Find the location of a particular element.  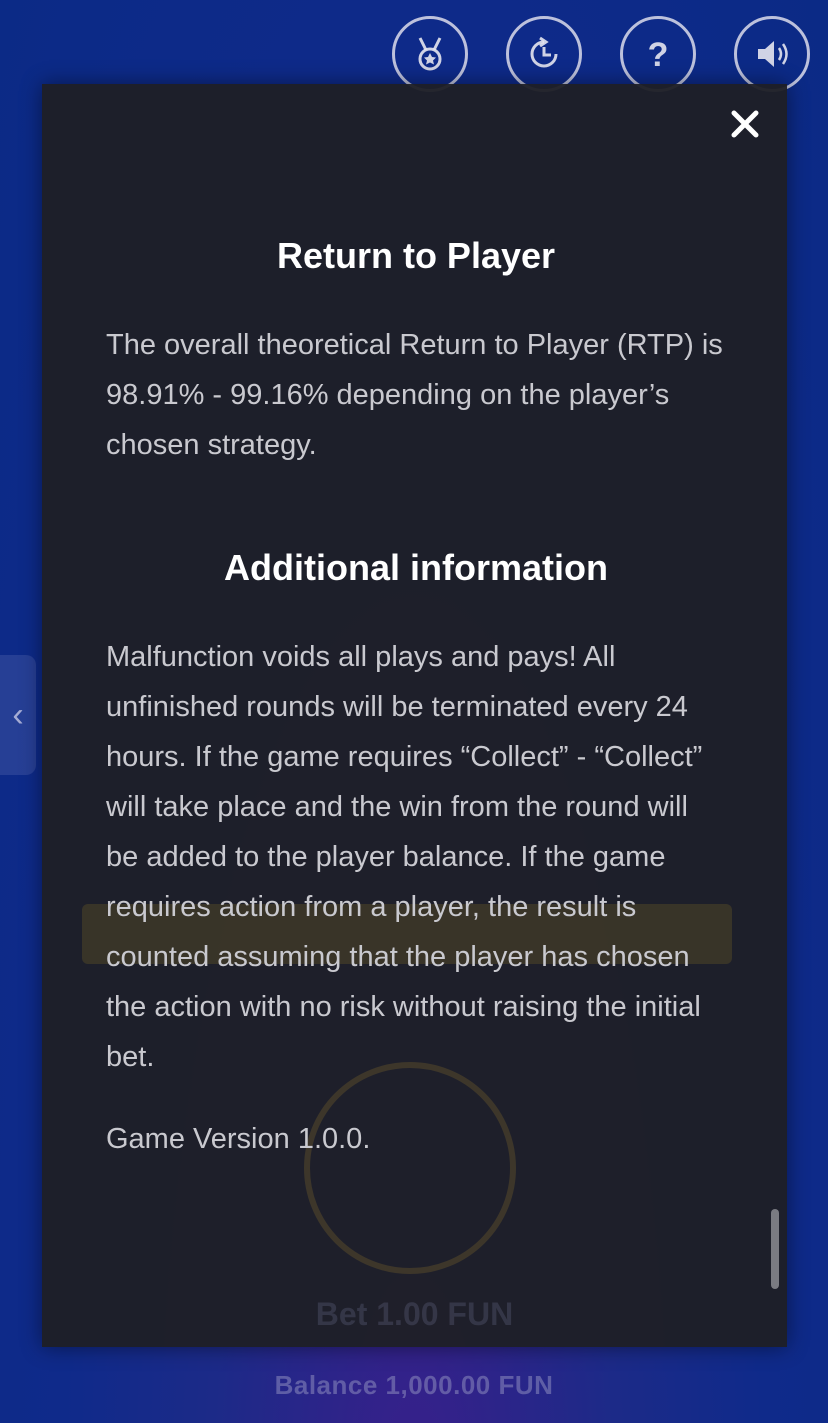

bet-label: Bet 1.00 FUN is located at coordinates (414, 1314).